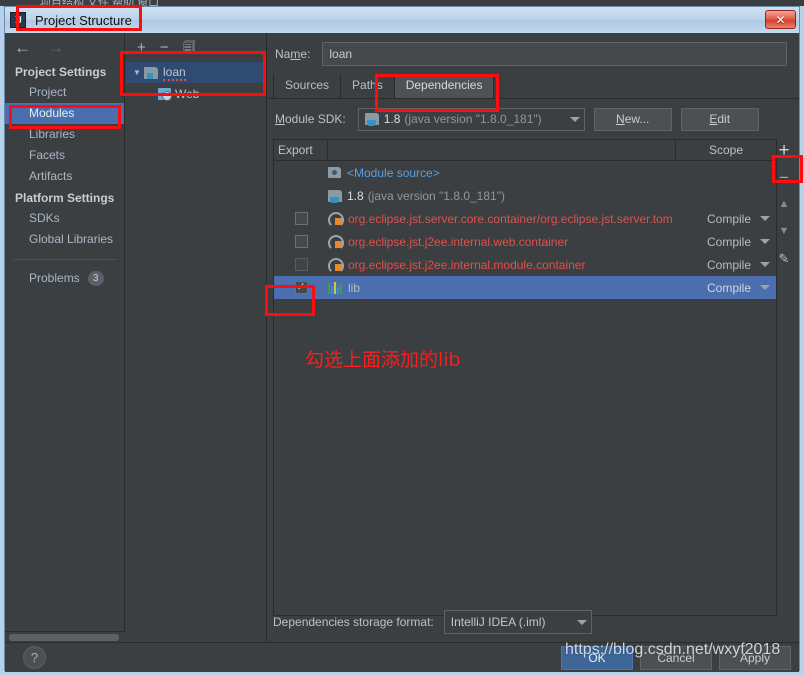  I want to click on table-row: <Module source>, so click(525, 172).